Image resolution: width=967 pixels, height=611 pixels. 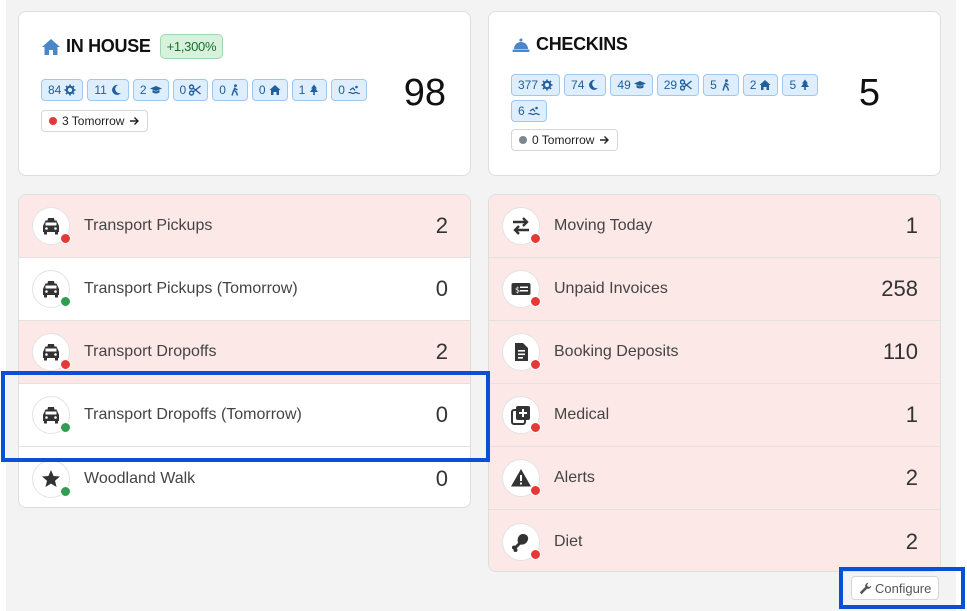 I want to click on list-item-label: Transport Pickups (Tomorrow), so click(x=191, y=288).